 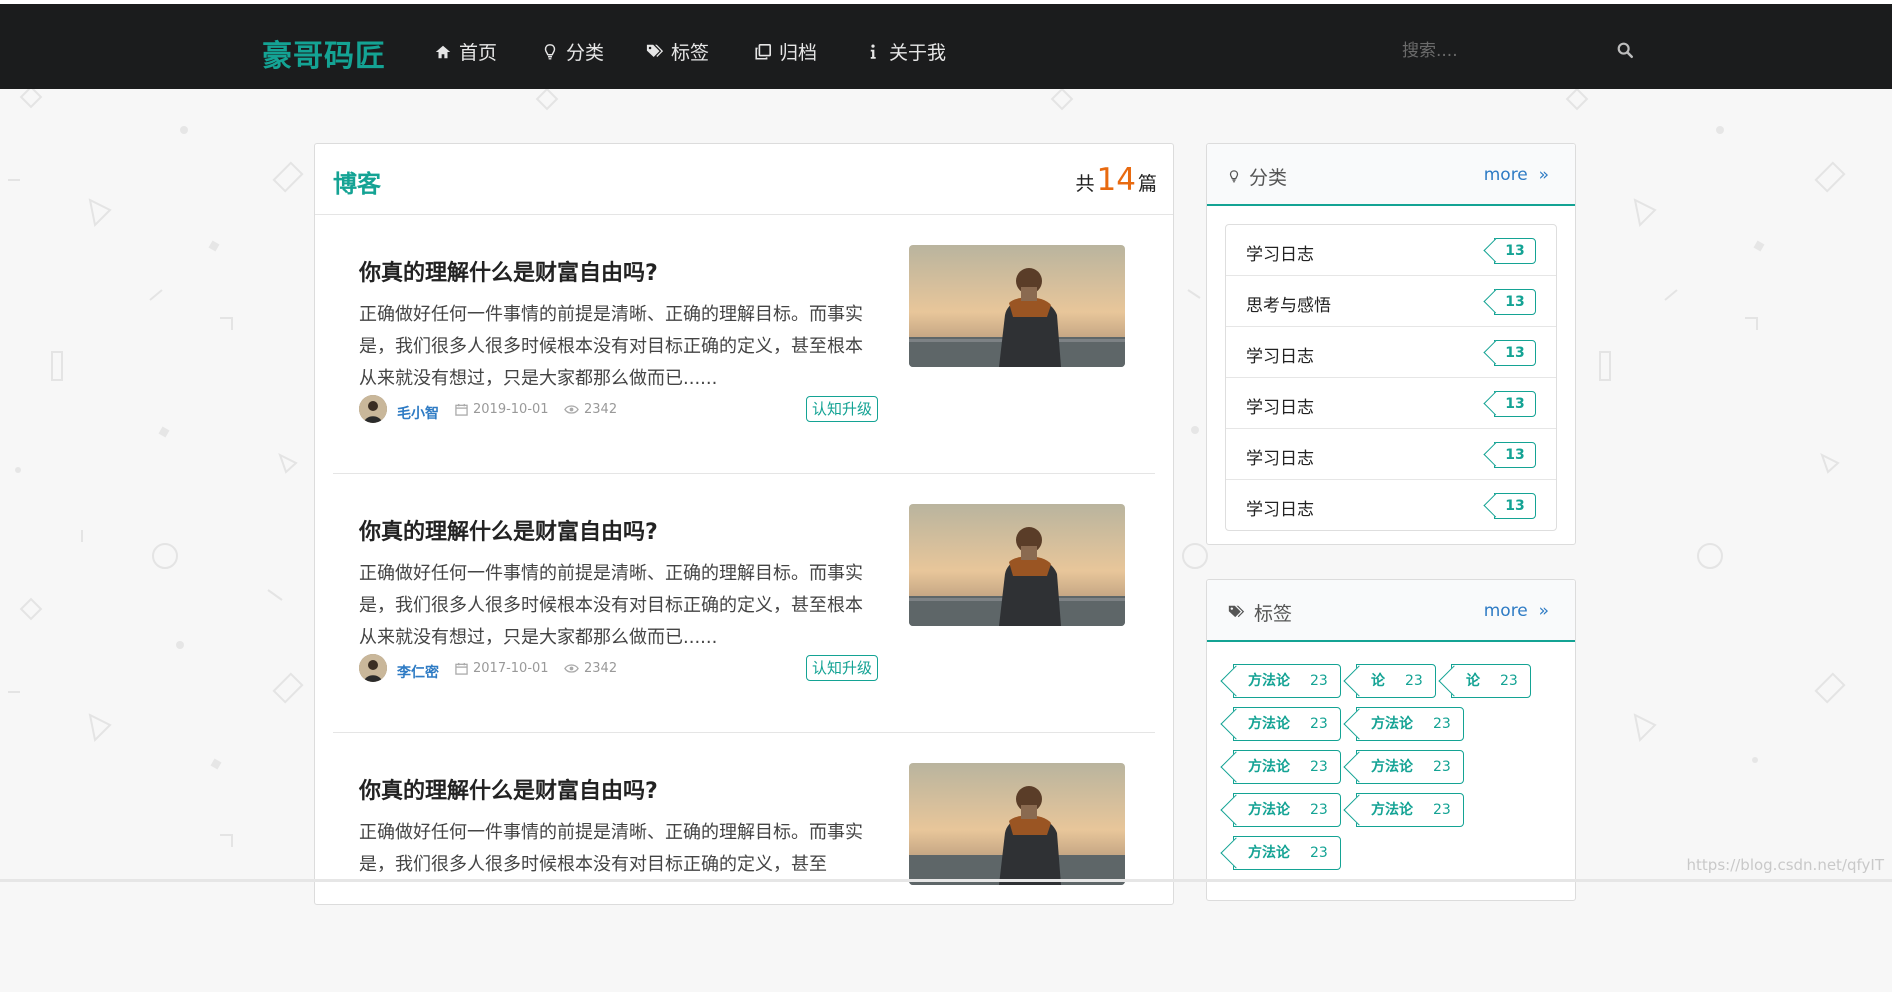 I want to click on blog-list-header: 博客 共14 篇, so click(x=744, y=179).